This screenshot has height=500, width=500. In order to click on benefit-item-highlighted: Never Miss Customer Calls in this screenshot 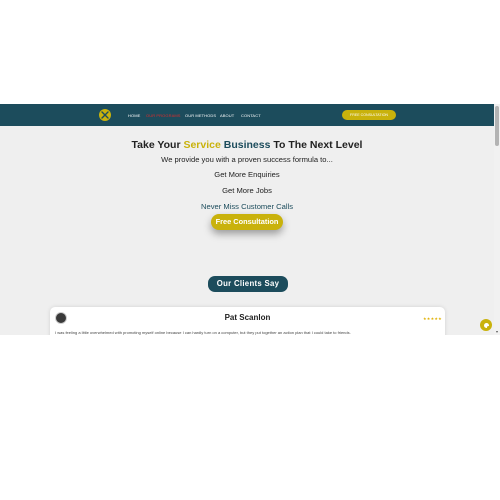, I will do `click(247, 206)`.